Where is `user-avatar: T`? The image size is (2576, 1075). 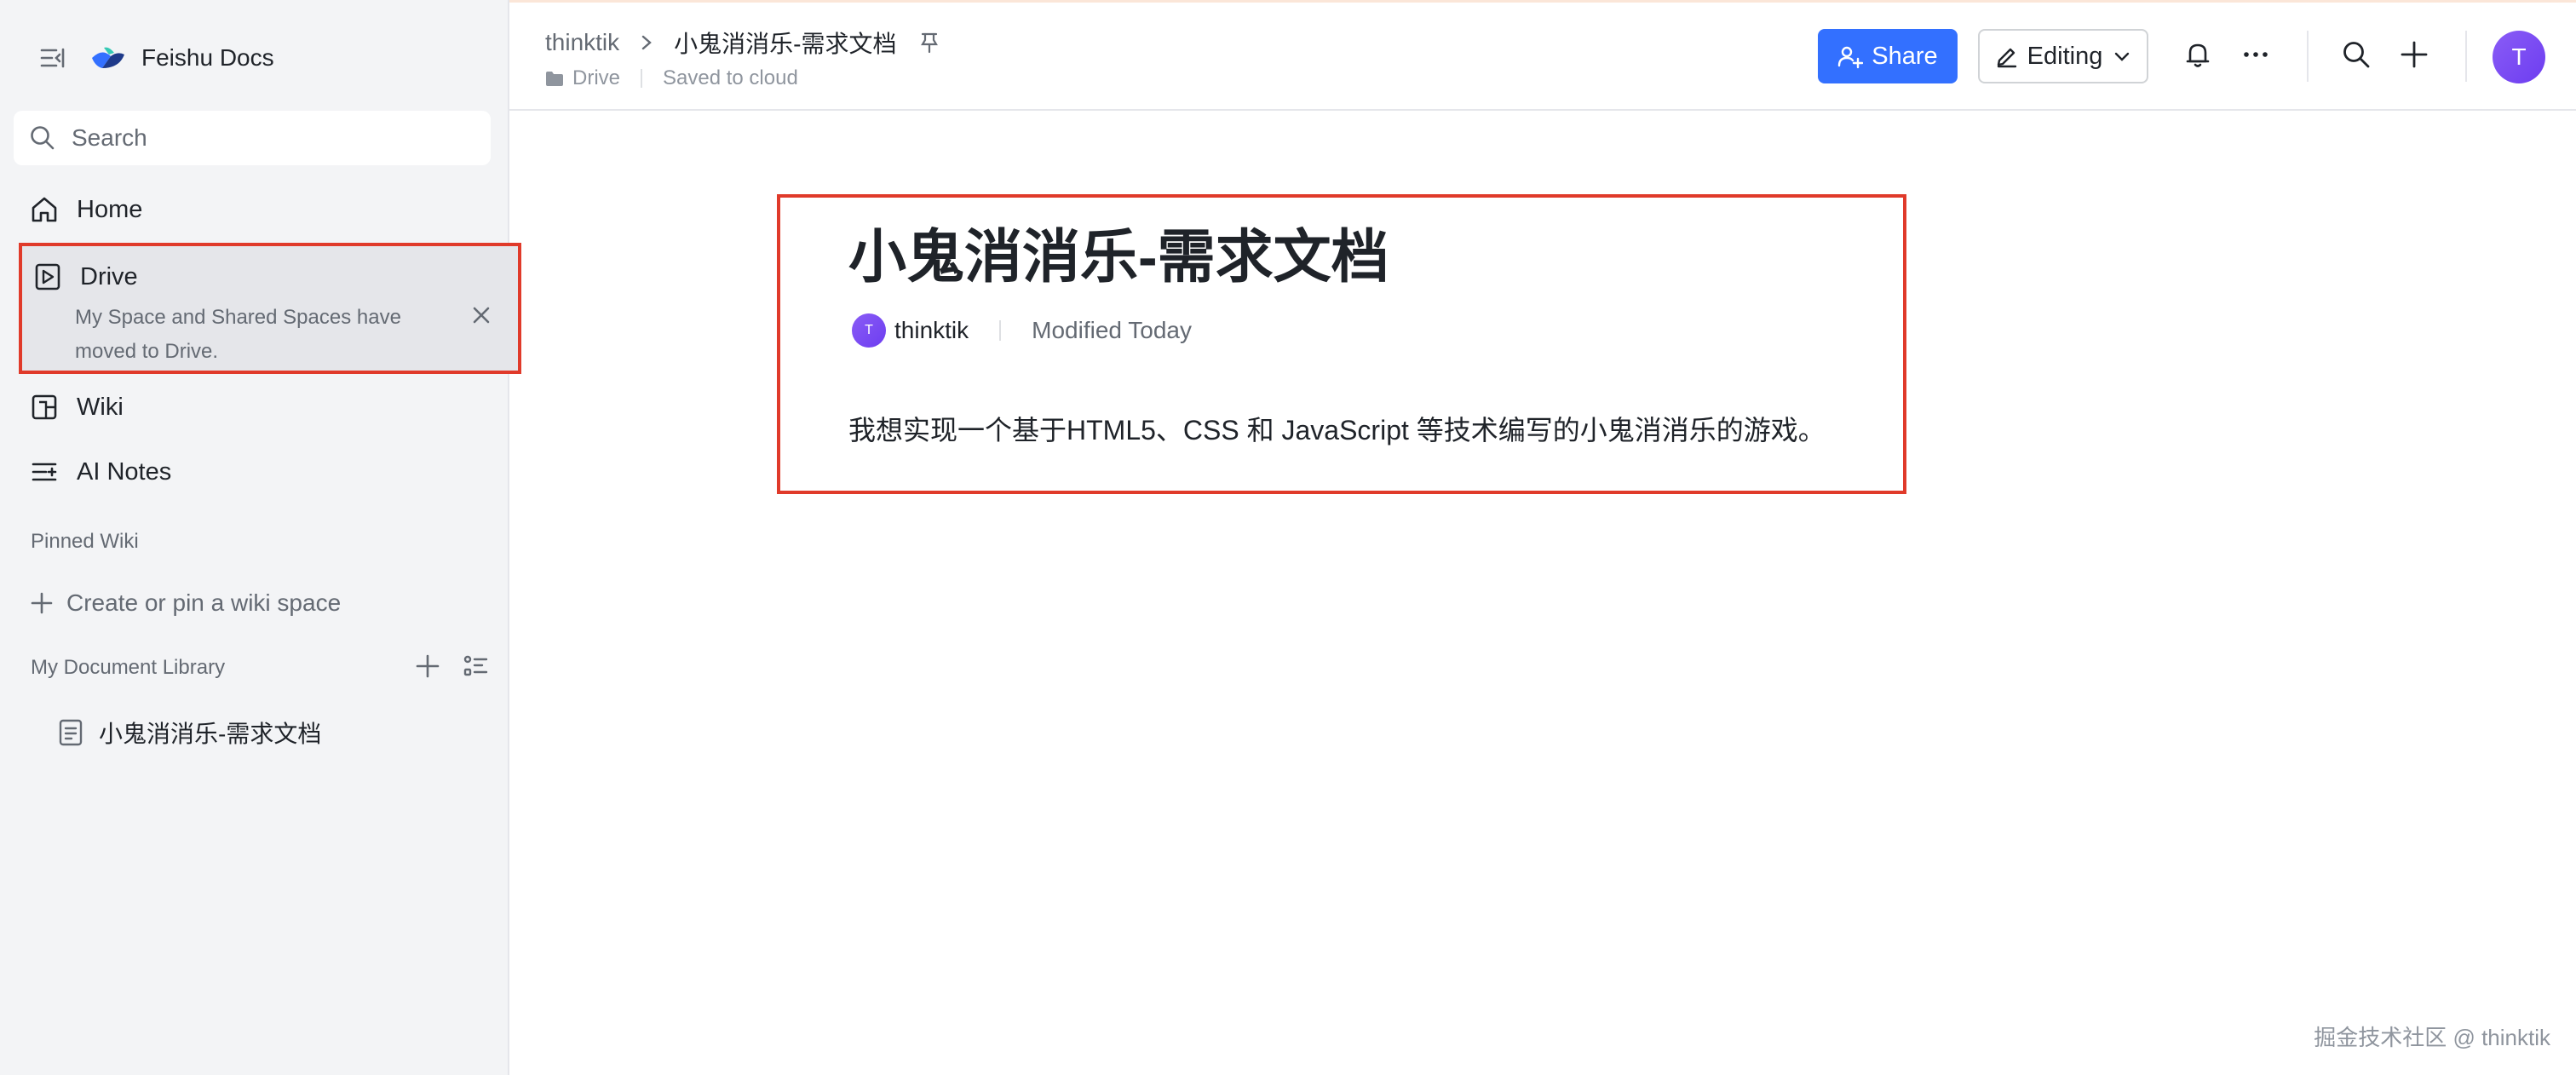 user-avatar: T is located at coordinates (2519, 57).